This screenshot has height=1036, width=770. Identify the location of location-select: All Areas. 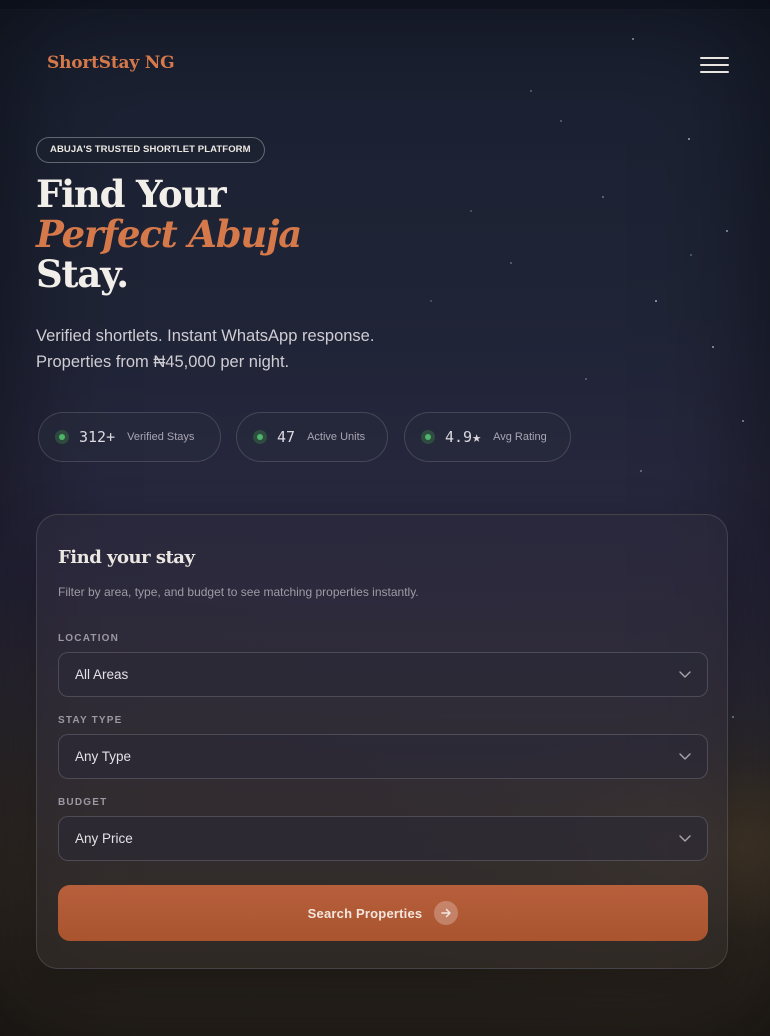
(383, 674).